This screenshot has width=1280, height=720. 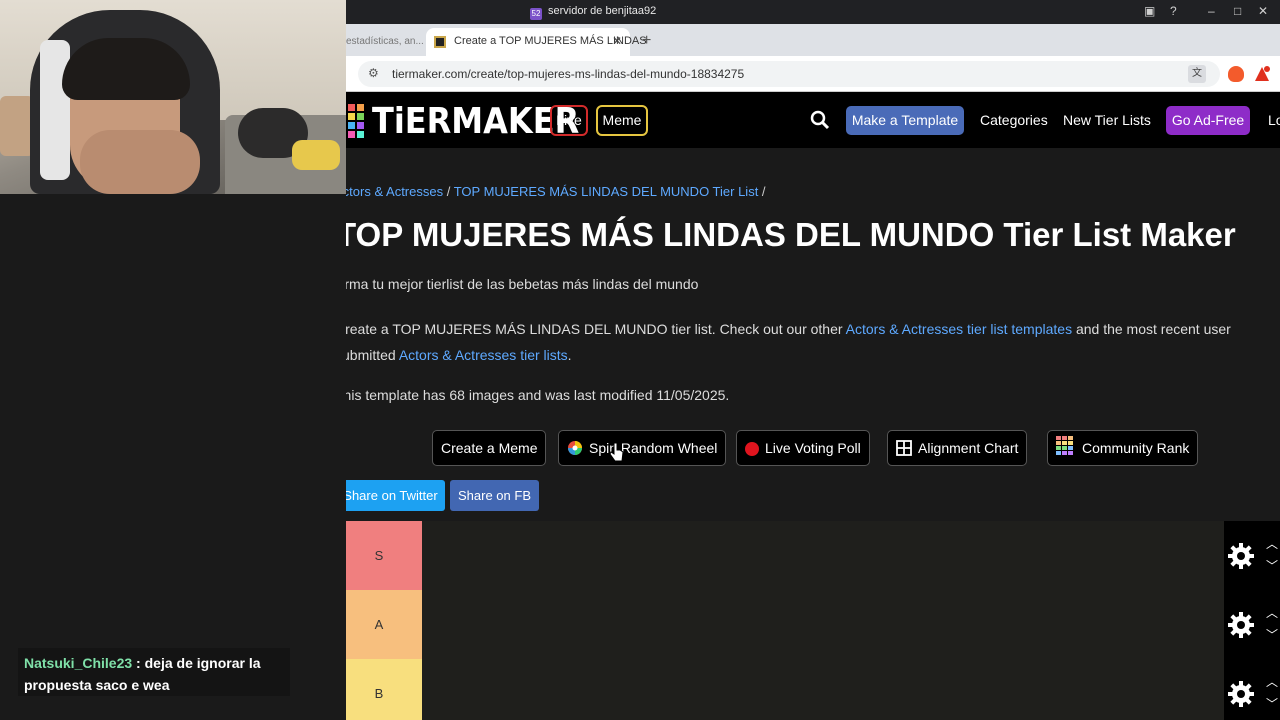 What do you see at coordinates (489, 448) in the screenshot?
I see `create-meme-button: Create a Meme` at bounding box center [489, 448].